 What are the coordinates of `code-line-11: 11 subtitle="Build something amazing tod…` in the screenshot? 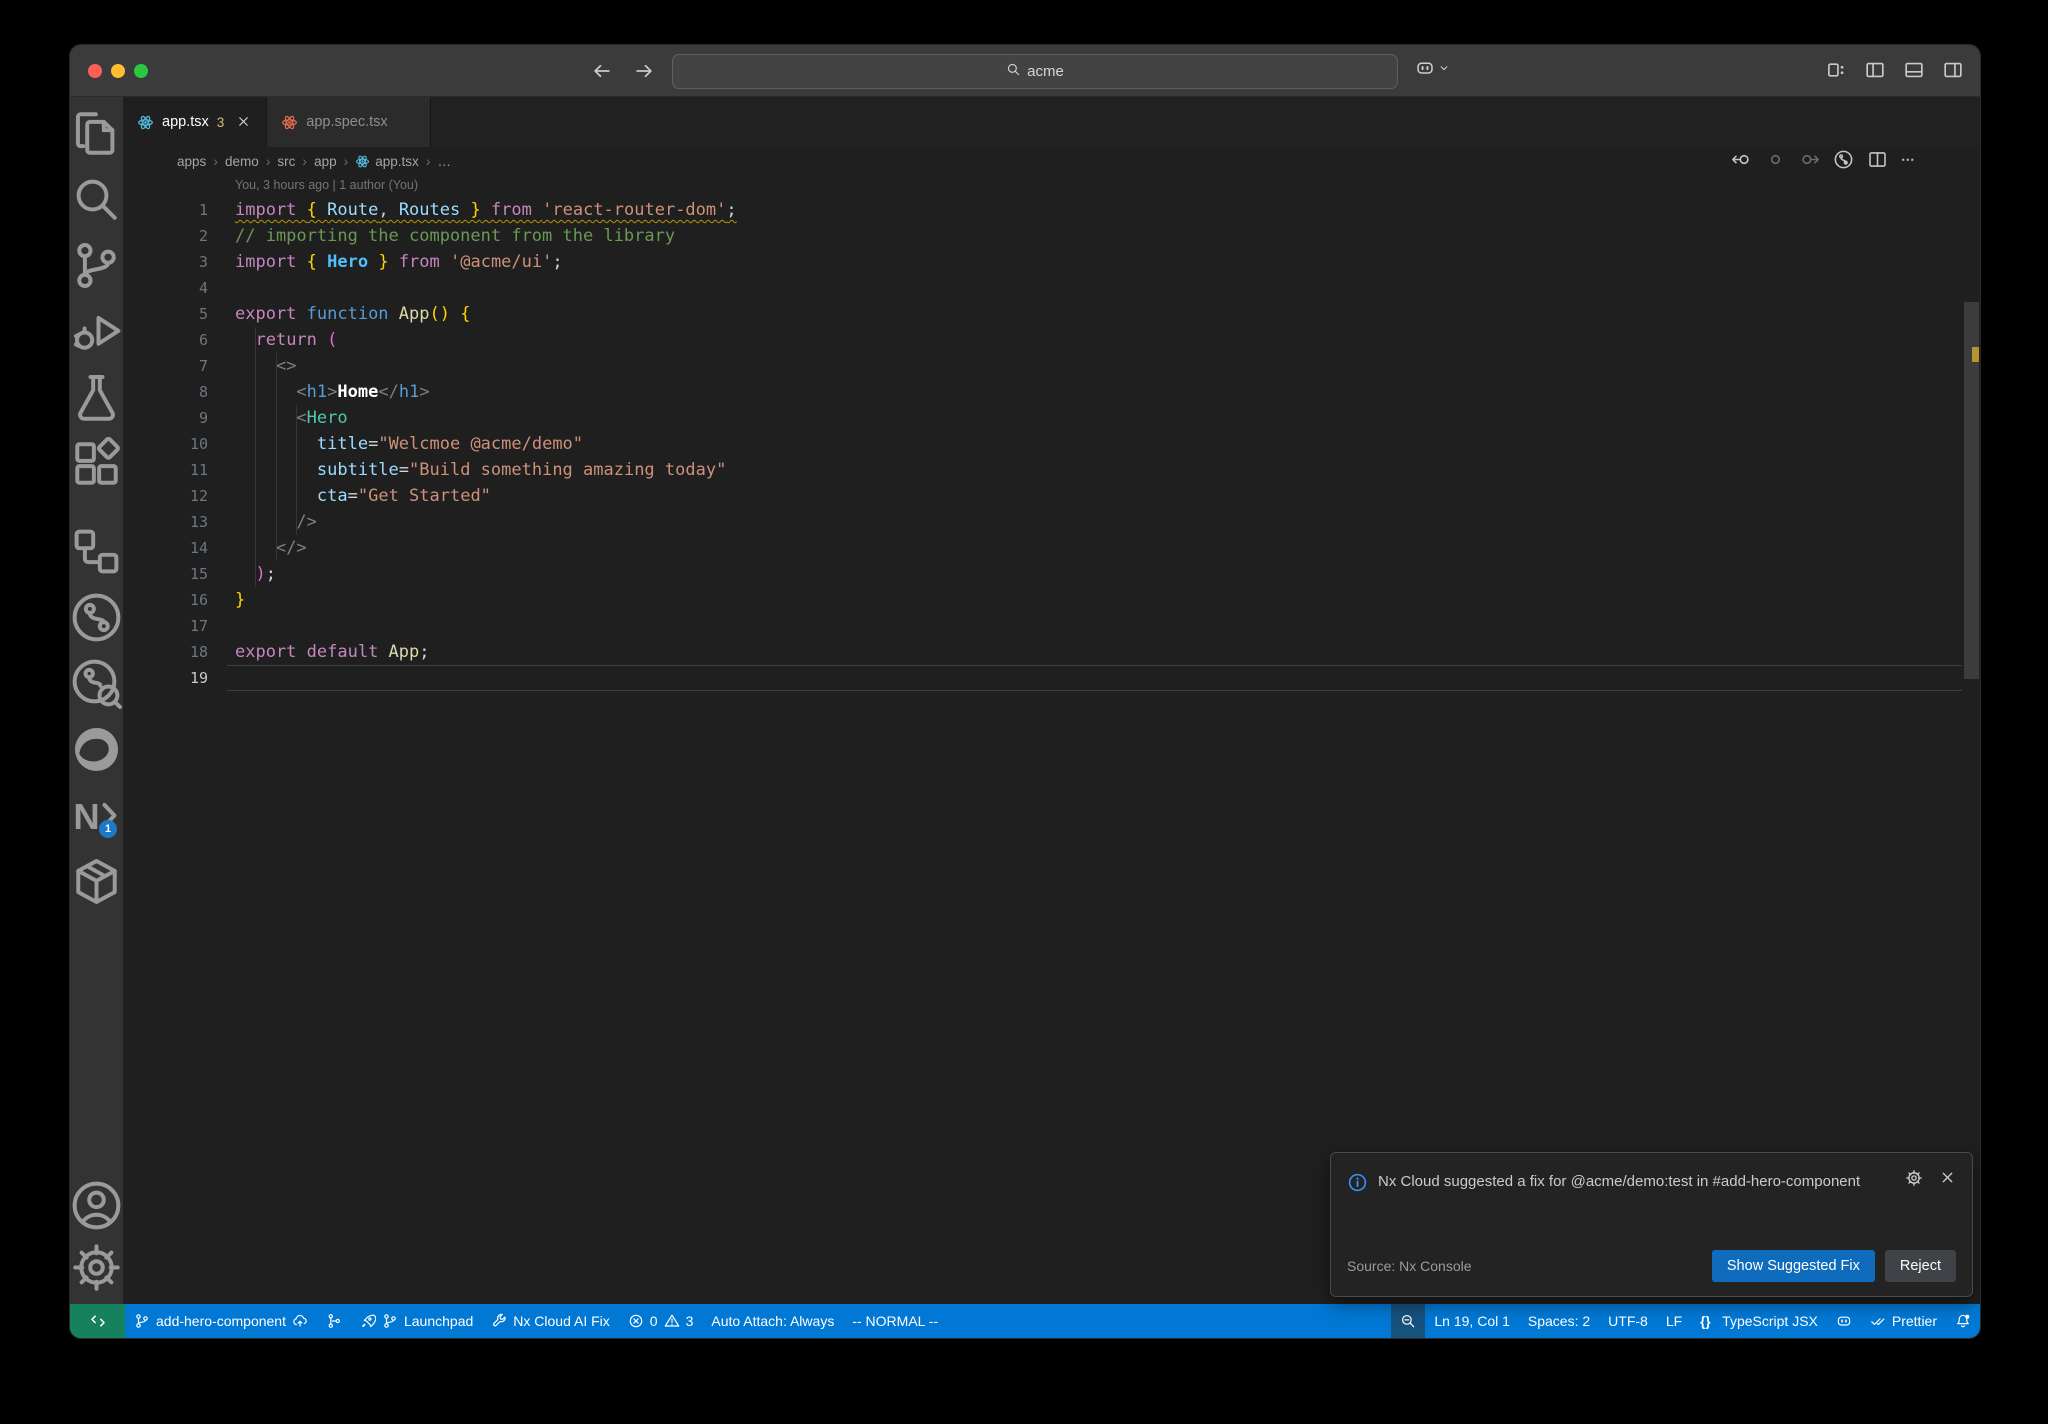 It's located at (1042, 470).